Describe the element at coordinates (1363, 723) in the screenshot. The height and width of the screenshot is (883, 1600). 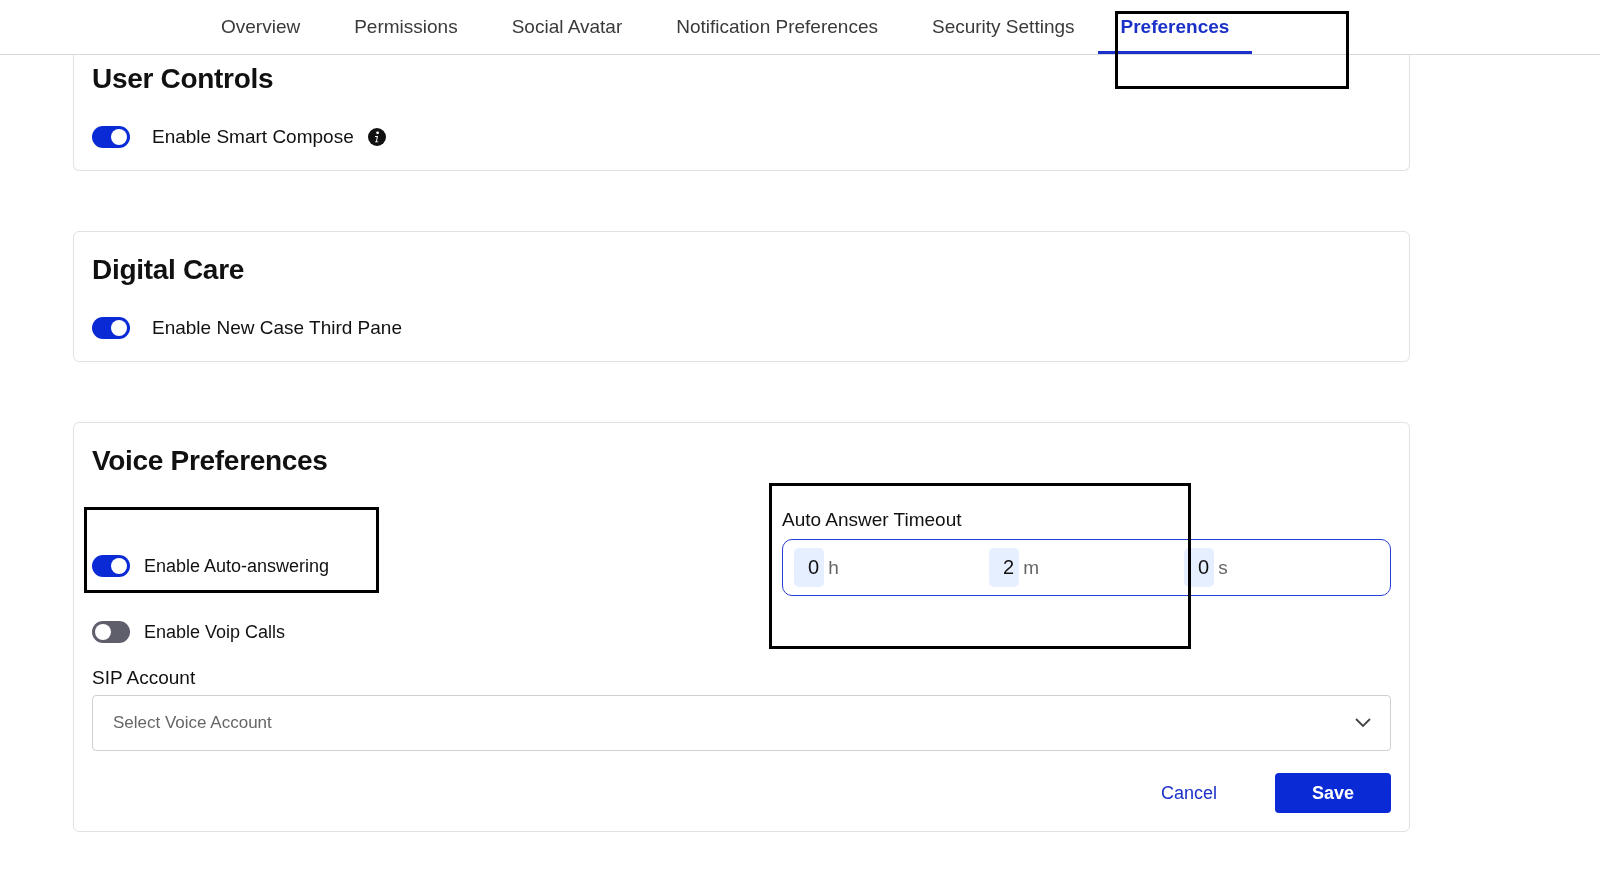
I see `chevron-down-icon` at that location.